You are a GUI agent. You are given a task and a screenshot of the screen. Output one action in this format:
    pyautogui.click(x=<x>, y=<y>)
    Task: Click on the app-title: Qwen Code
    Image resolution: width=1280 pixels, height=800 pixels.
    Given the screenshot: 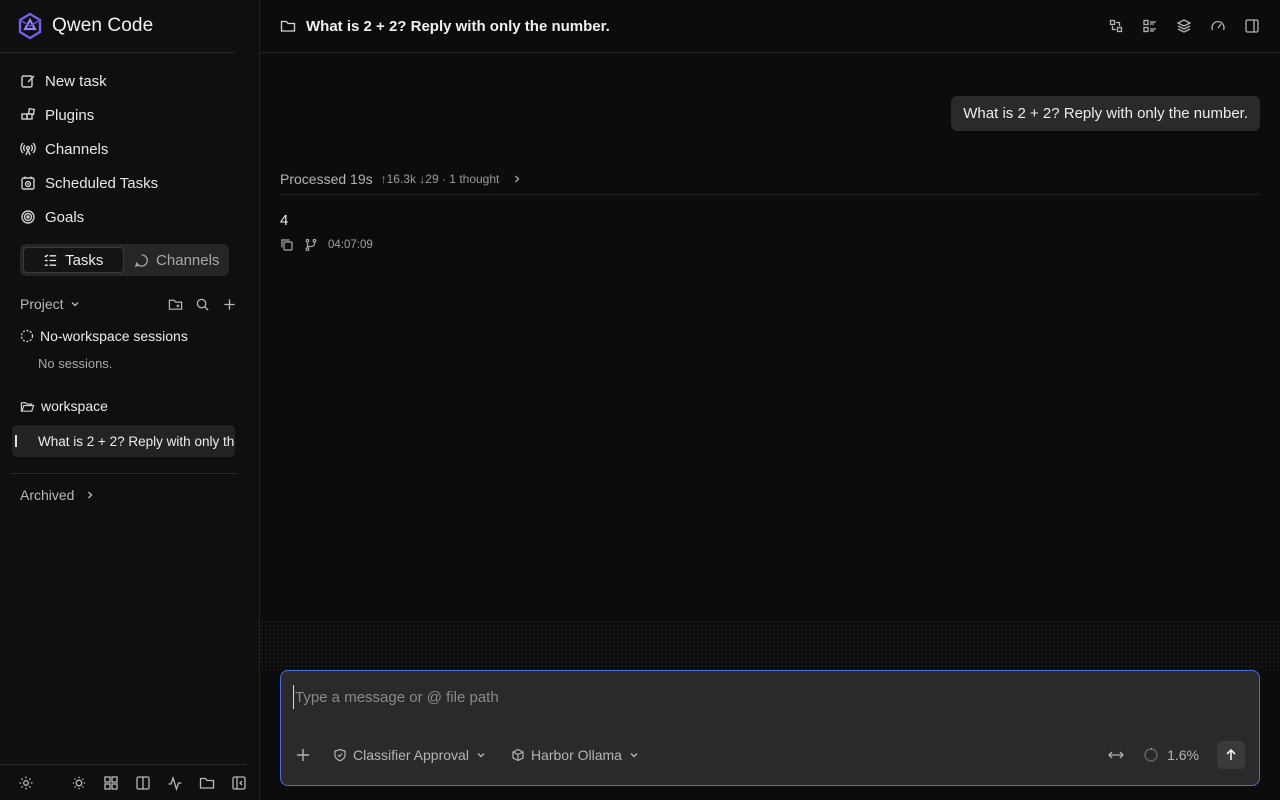 What is the action you would take?
    pyautogui.click(x=103, y=25)
    